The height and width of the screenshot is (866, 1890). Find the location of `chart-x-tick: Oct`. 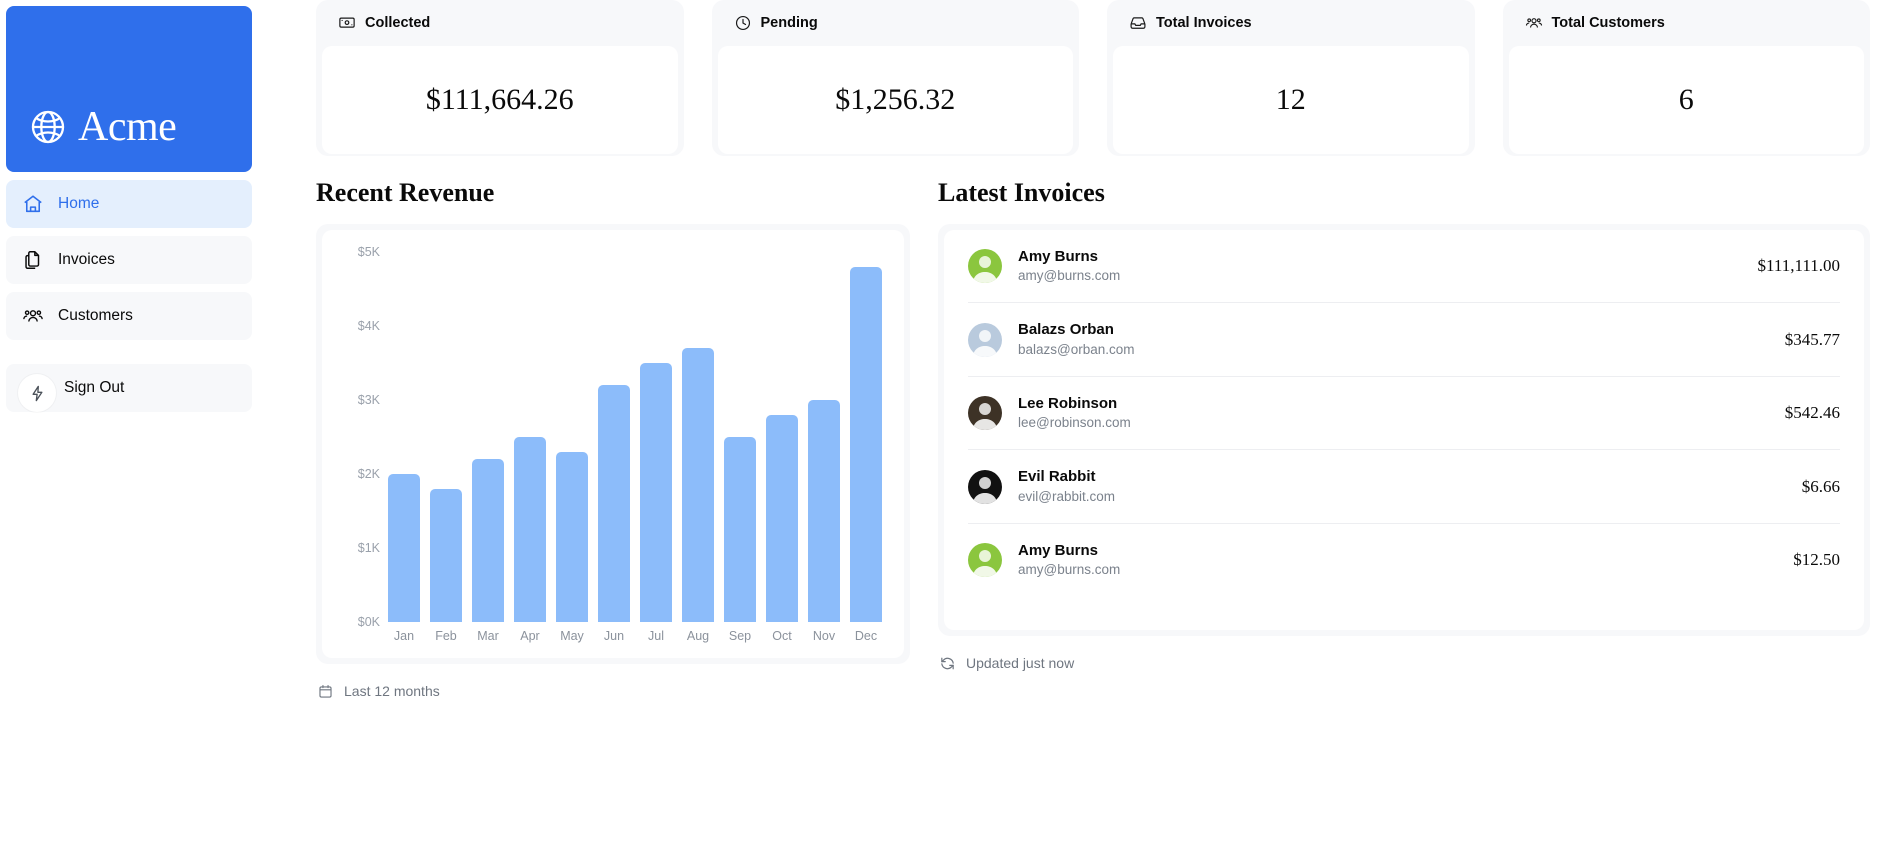

chart-x-tick: Oct is located at coordinates (782, 636).